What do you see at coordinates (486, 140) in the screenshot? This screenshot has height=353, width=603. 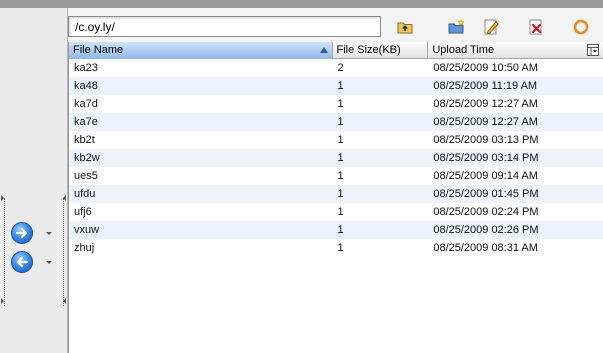 I see `upload-time-cell: 08/25/2009 03:13 PM` at bounding box center [486, 140].